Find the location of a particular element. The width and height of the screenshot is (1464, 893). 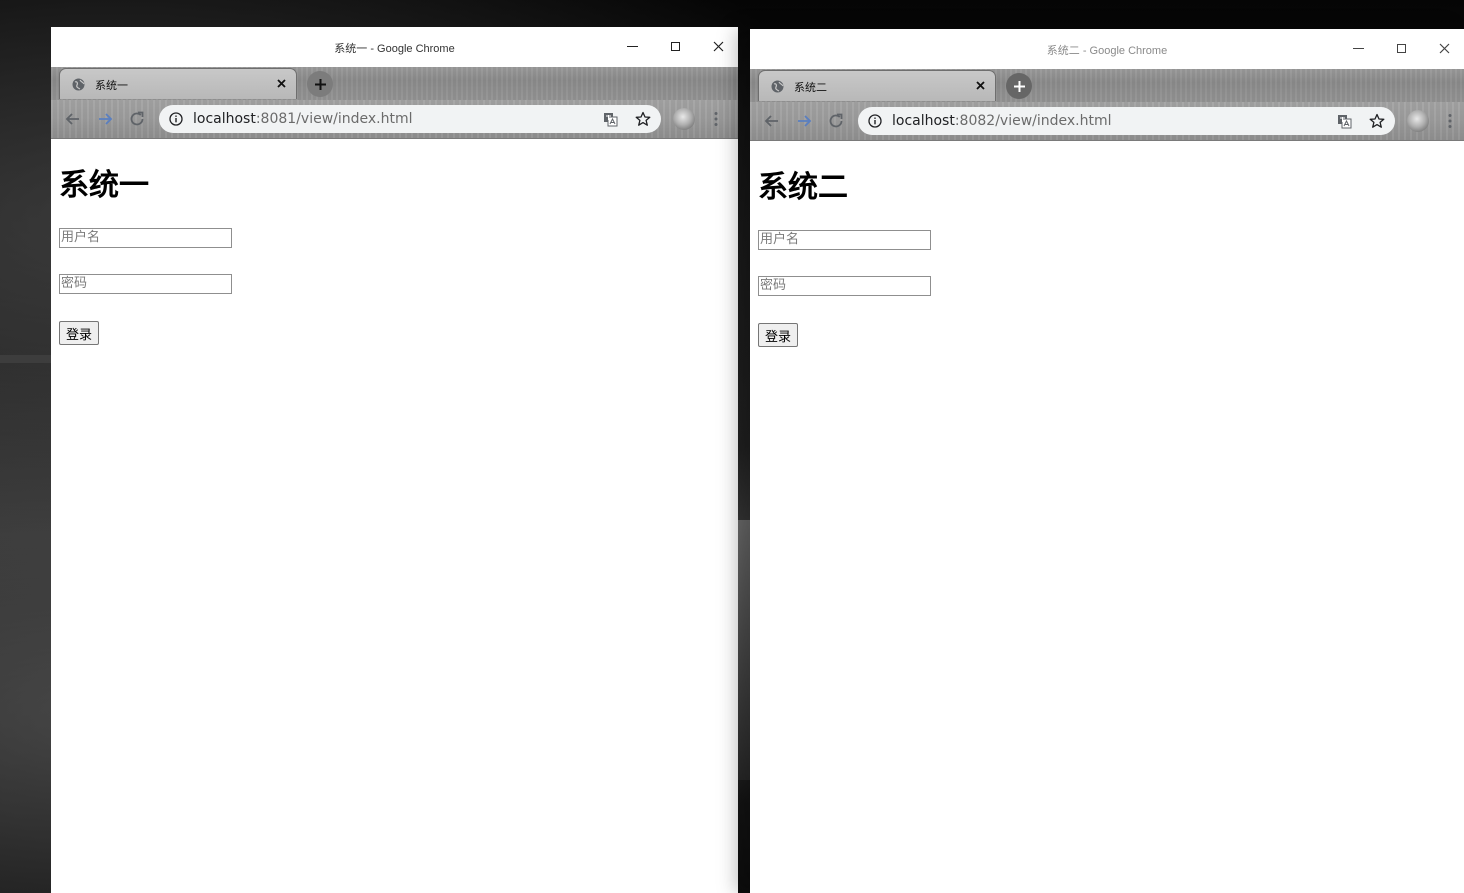

tab-strip: 系统二 is located at coordinates (1107, 85).